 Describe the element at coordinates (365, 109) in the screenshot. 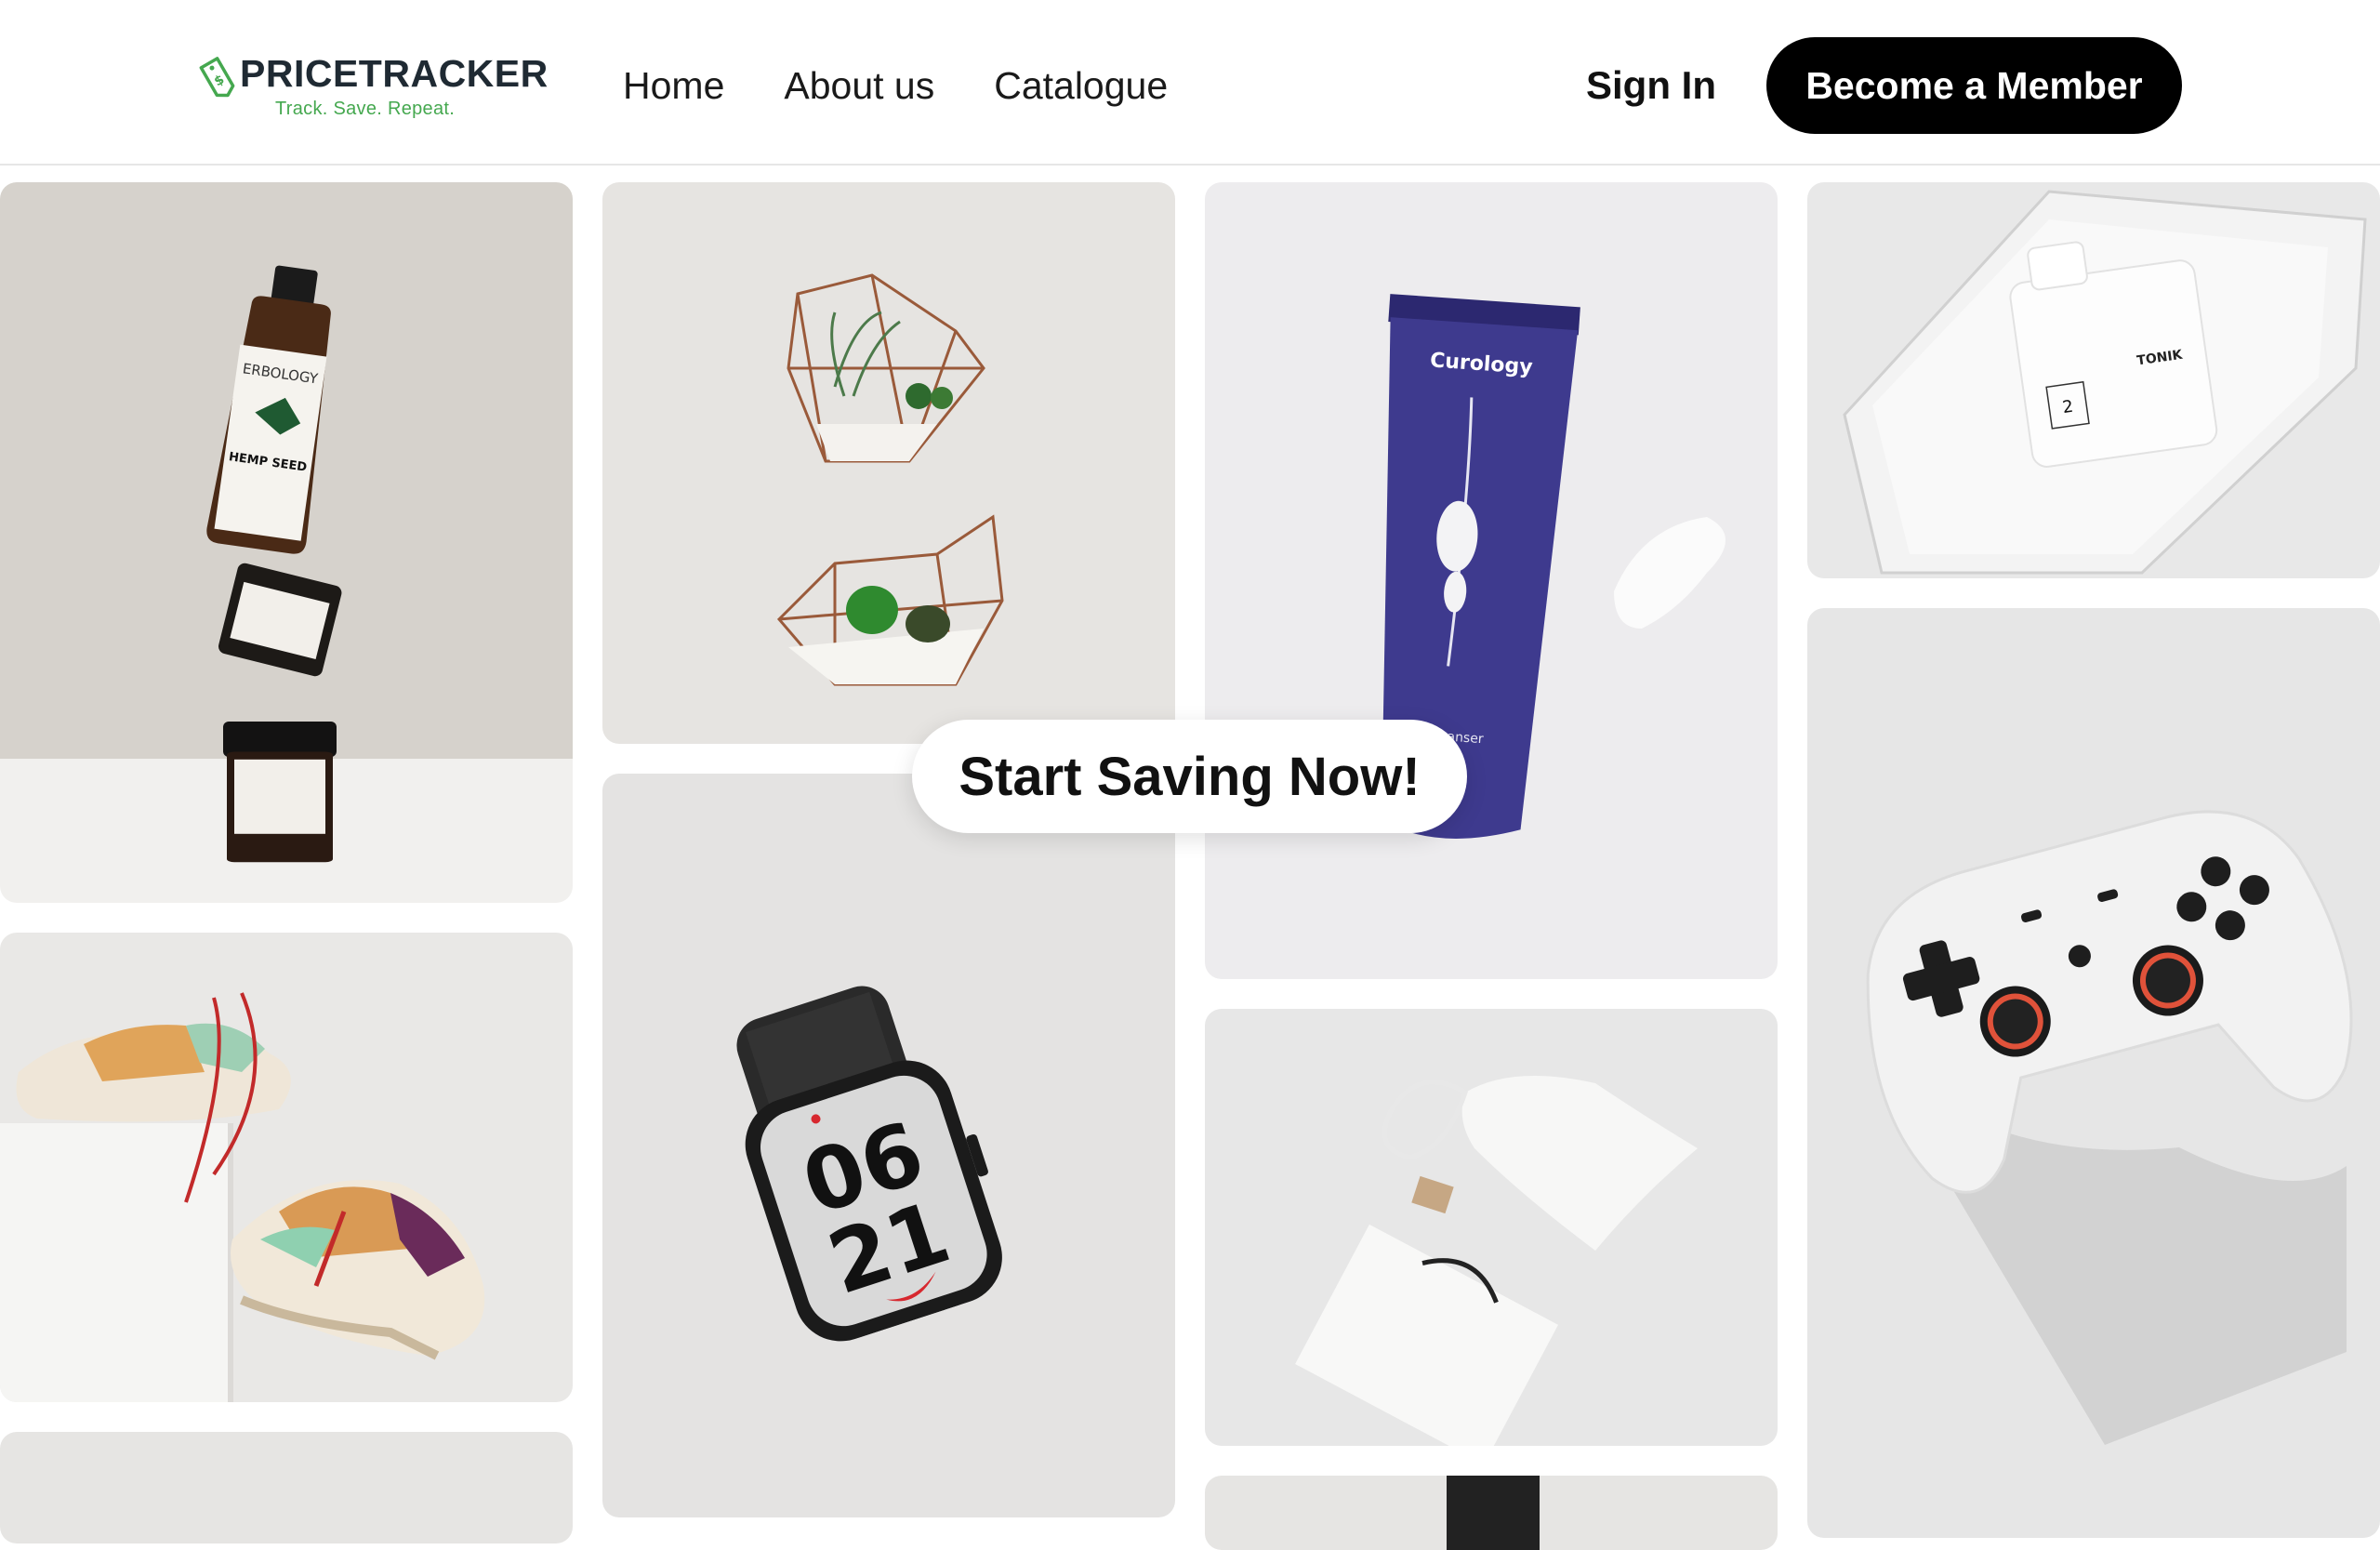

I see `logo-tagline: Track. Save. Repeat.` at that location.